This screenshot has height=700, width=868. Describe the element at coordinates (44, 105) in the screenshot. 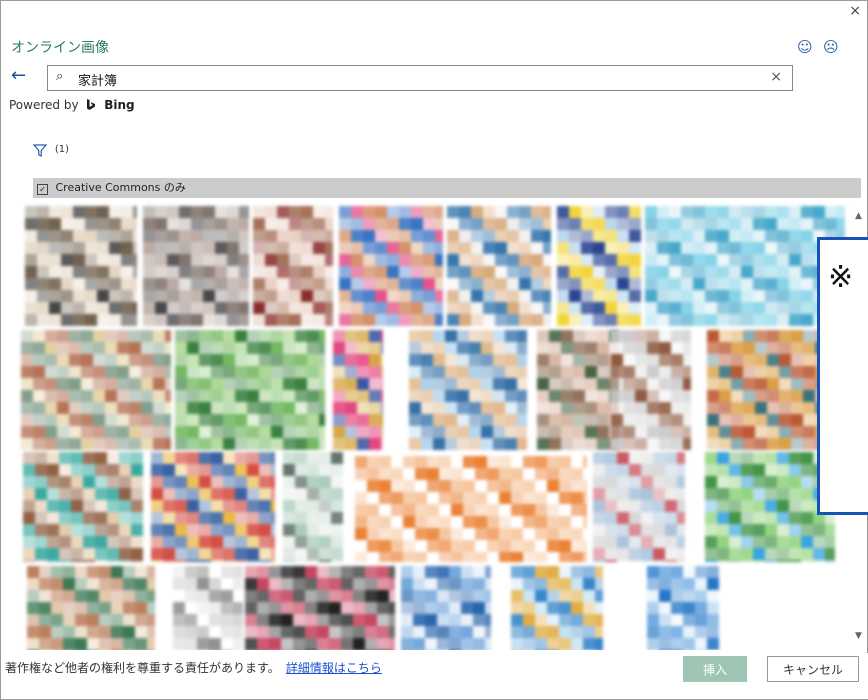

I see `powered-by-text: Powered by` at that location.